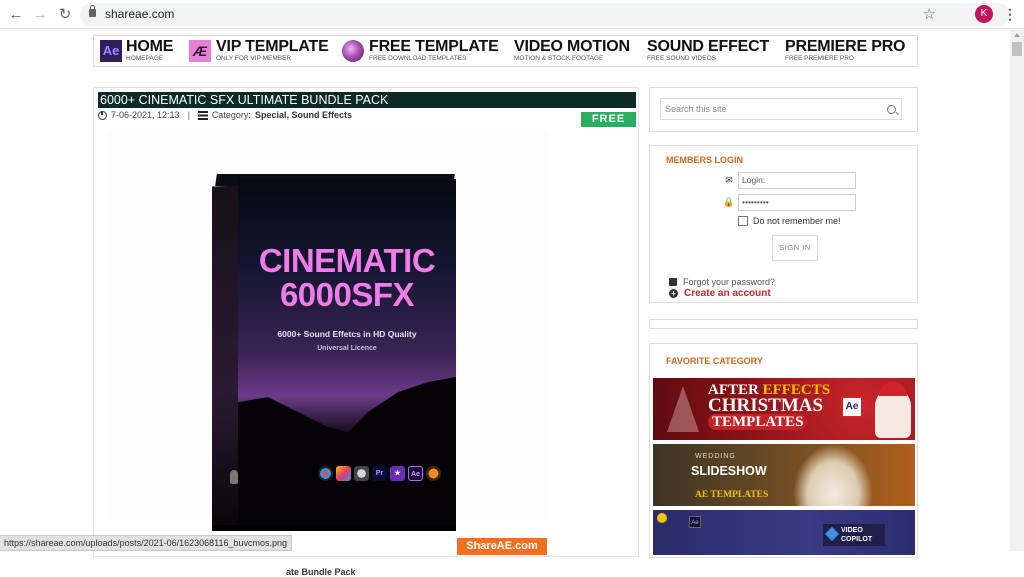 The image size is (1024, 577). What do you see at coordinates (705, 160) in the screenshot?
I see `login-heading: MEMBERS LOGIN` at bounding box center [705, 160].